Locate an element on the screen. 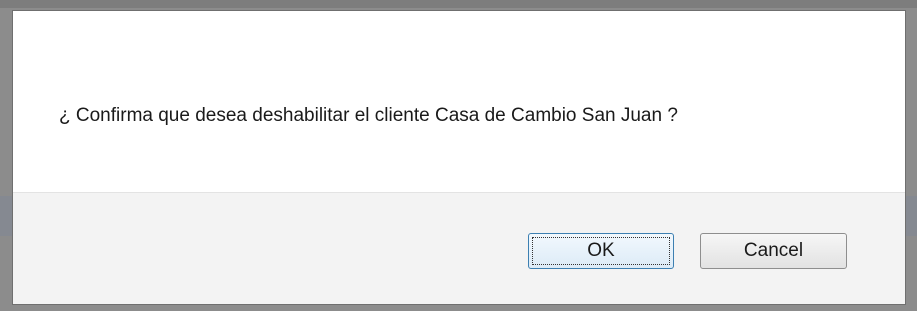  cancel-button: Cancel is located at coordinates (773, 251).